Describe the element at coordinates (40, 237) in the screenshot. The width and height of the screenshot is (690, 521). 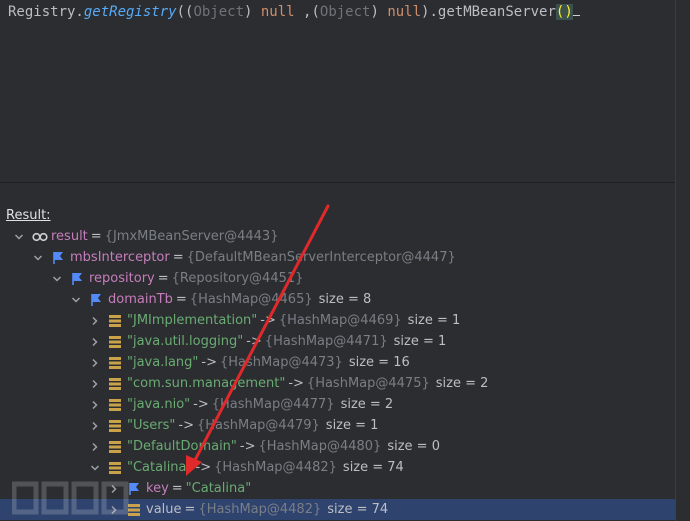
I see `watch-icon` at that location.